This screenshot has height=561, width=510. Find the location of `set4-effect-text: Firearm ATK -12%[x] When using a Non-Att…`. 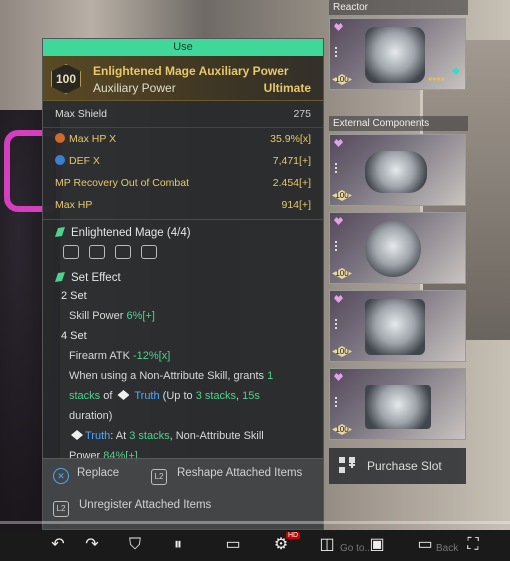

set4-effect-text: Firearm ATK -12%[x] When using a Non-Att… is located at coordinates (171, 406).